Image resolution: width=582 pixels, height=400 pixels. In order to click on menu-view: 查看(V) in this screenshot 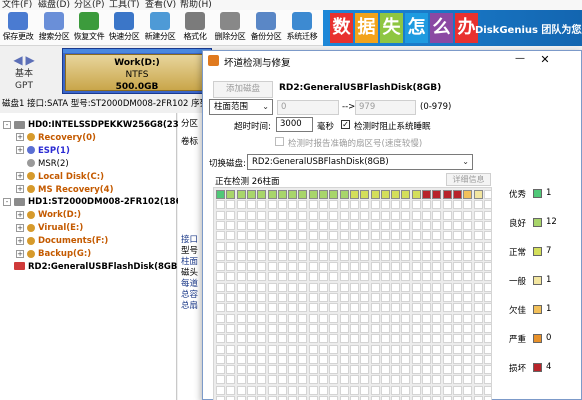, I will do `click(160, 5)`.